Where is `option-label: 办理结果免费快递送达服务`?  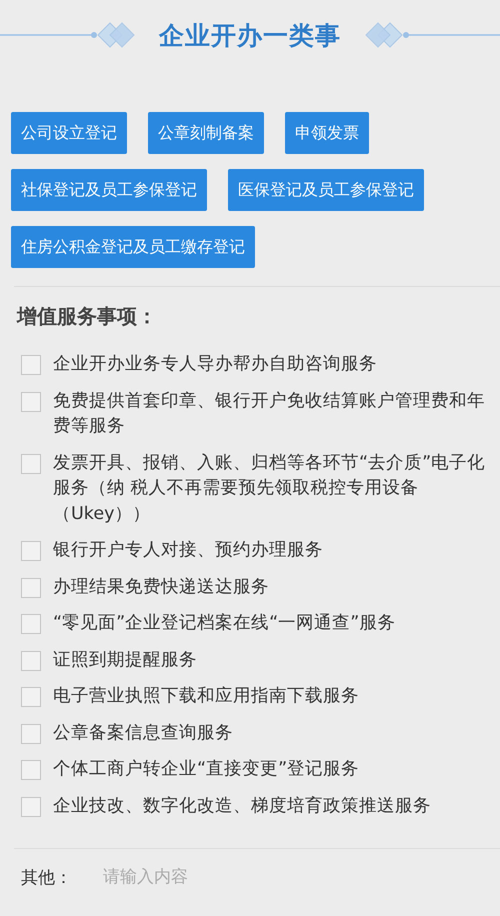 option-label: 办理结果免费快递送达服务 is located at coordinates (161, 587).